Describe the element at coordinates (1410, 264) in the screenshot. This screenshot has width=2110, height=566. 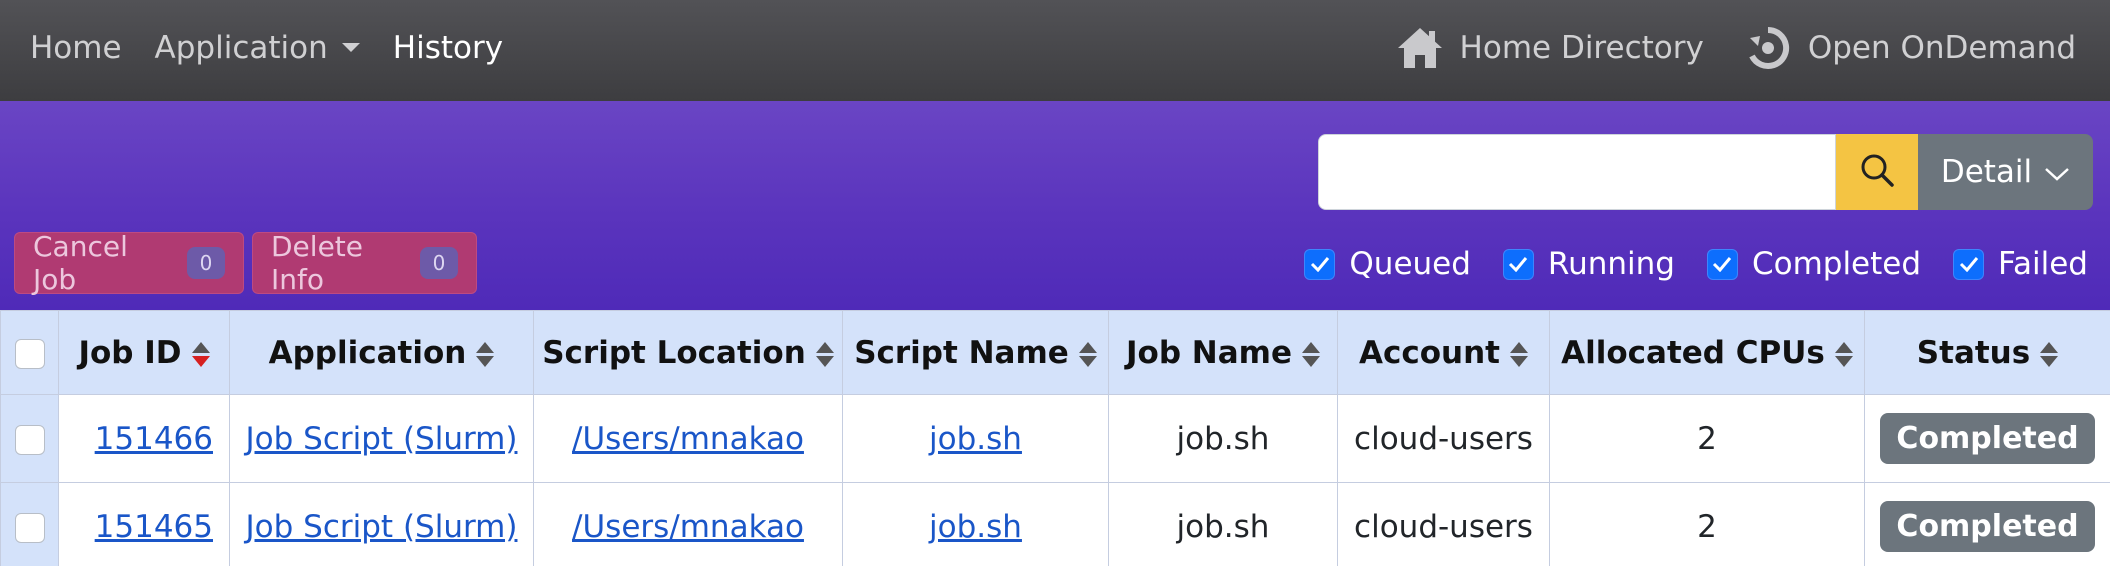
I see `filter-queued-label: Queued` at that location.